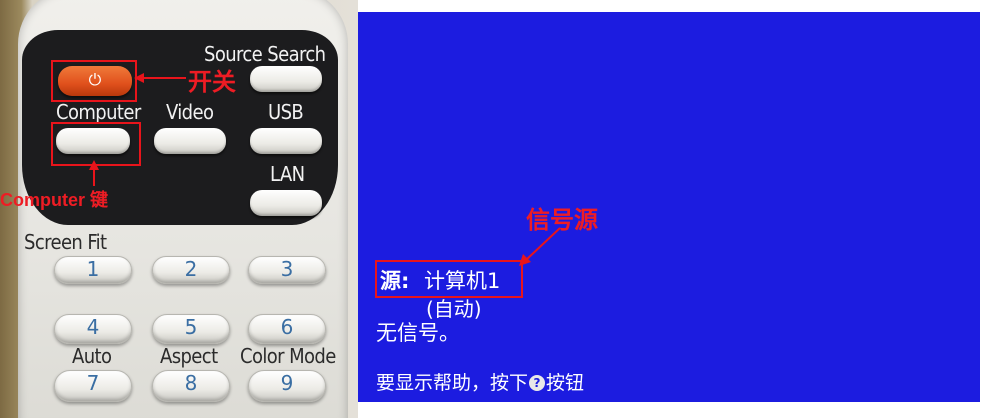  I want to click on screen-fit-label: Screen Fit, so click(65, 242).